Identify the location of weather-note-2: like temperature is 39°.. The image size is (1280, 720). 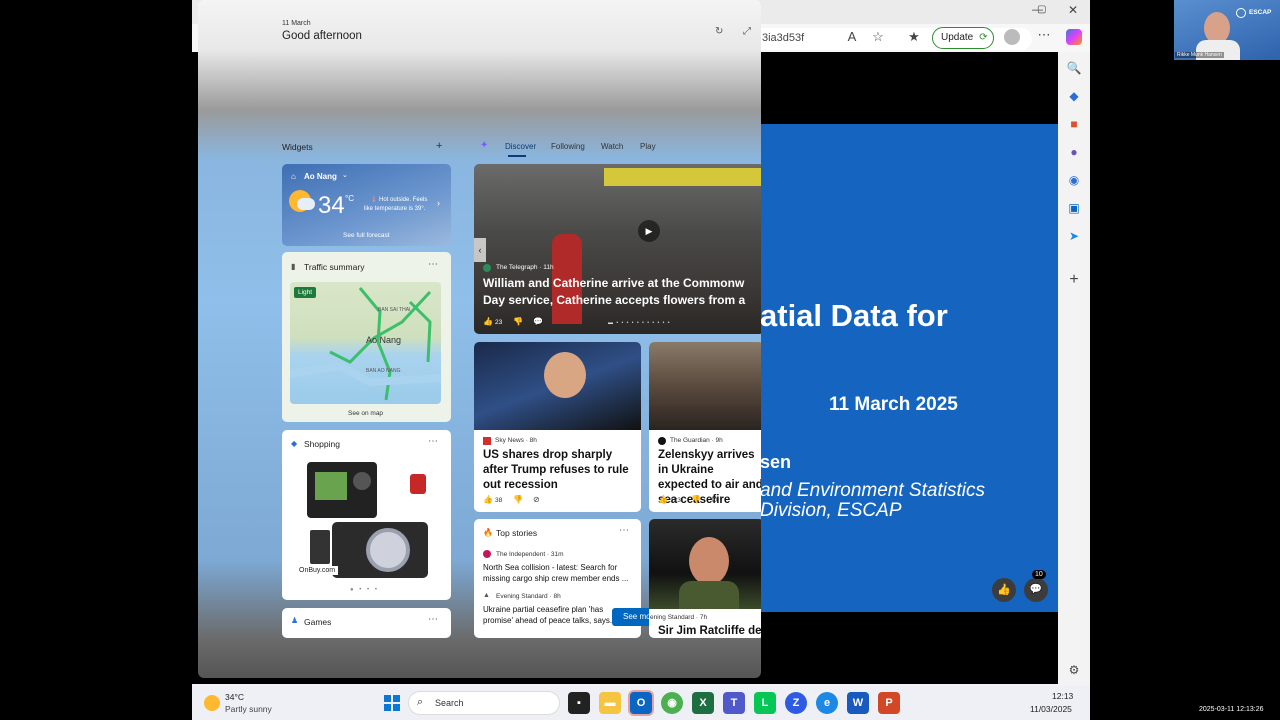
(395, 209).